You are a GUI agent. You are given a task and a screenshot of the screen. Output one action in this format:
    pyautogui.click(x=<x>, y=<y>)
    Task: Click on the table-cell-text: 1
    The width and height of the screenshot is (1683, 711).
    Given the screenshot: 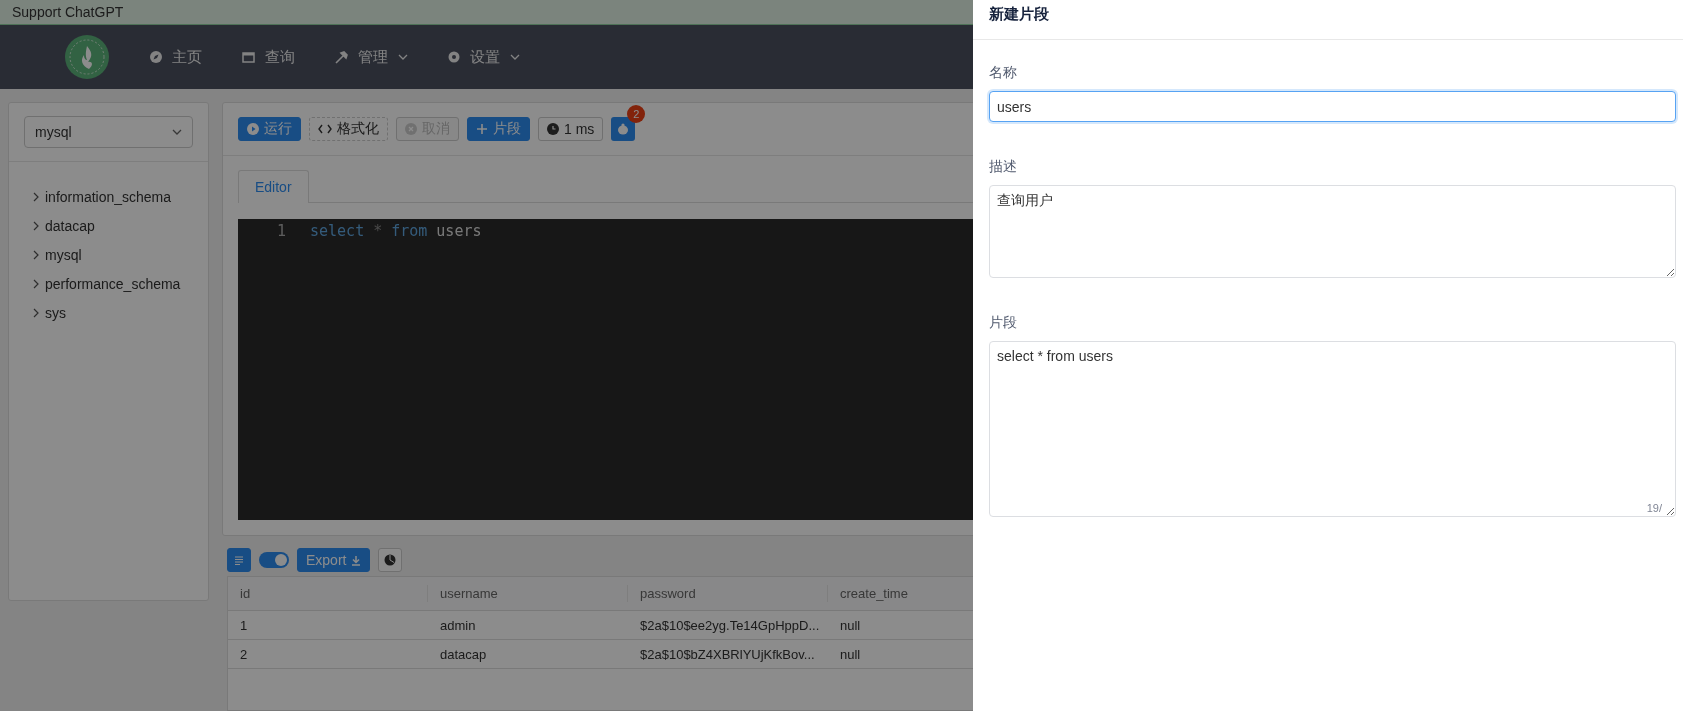 What is the action you would take?
    pyautogui.click(x=244, y=625)
    